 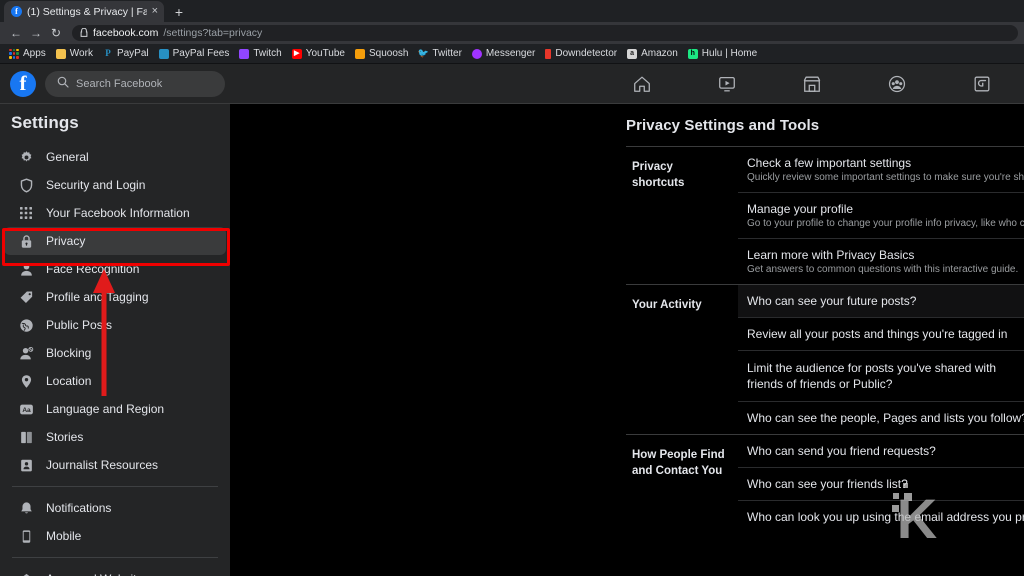 I want to click on bookmark-label: Apps, so click(x=34, y=53).